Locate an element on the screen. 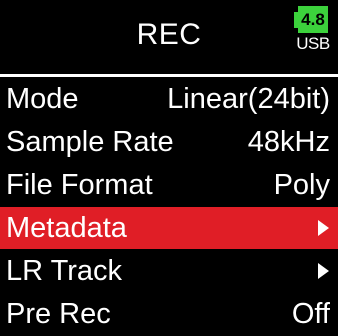 The height and width of the screenshot is (336, 338). menu-item-lr-track: LR Track is located at coordinates (169, 271).